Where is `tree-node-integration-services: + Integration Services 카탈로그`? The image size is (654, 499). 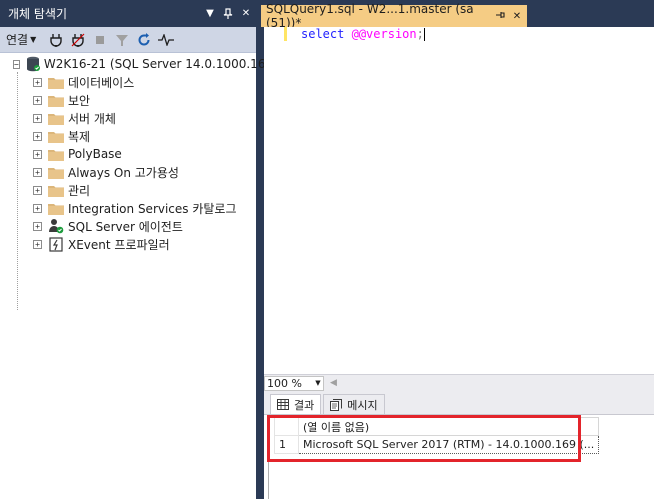
tree-node-integration-services: + Integration Services 카탈로그 is located at coordinates (128, 208).